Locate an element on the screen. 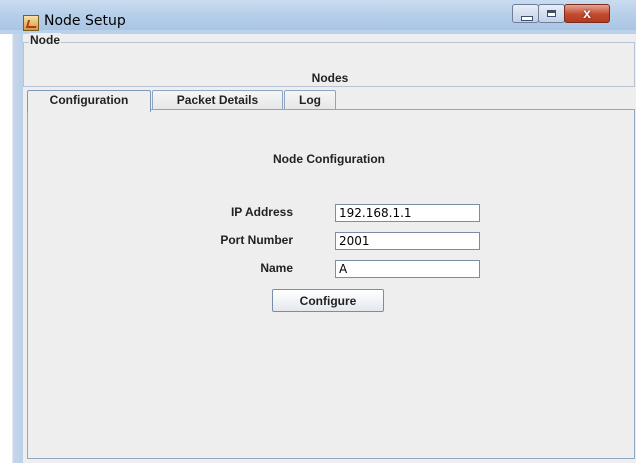 Image resolution: width=636 pixels, height=463 pixels. close-button: x is located at coordinates (587, 13).